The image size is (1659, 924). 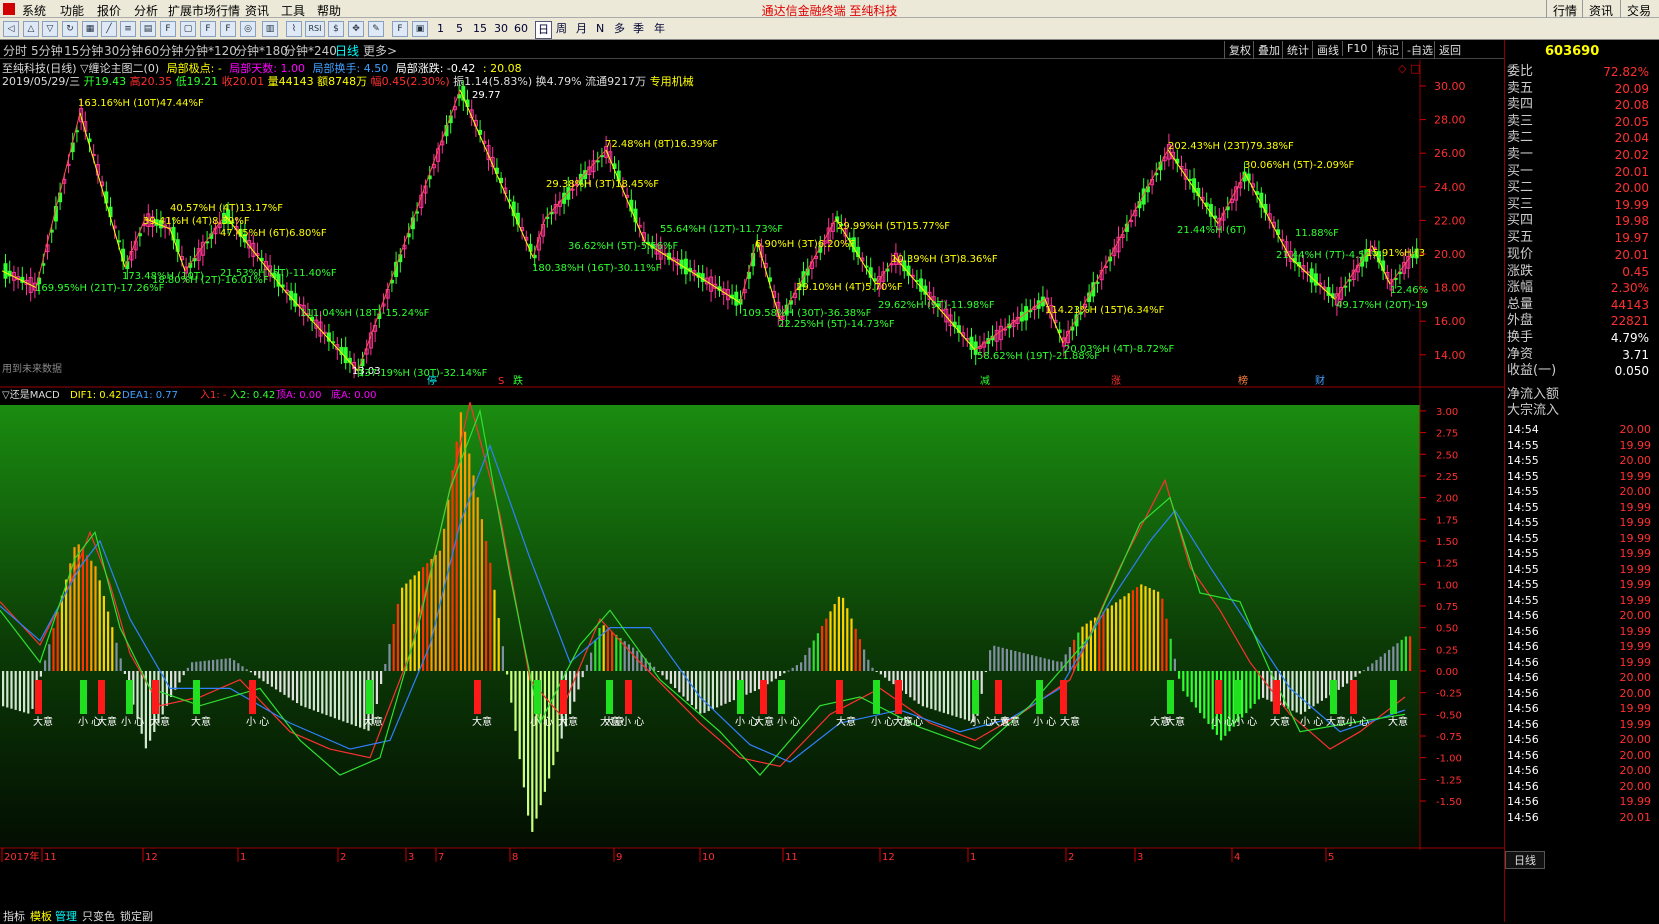 What do you see at coordinates (541, 722) in the screenshot?
I see `signal-label: 小 心` at bounding box center [541, 722].